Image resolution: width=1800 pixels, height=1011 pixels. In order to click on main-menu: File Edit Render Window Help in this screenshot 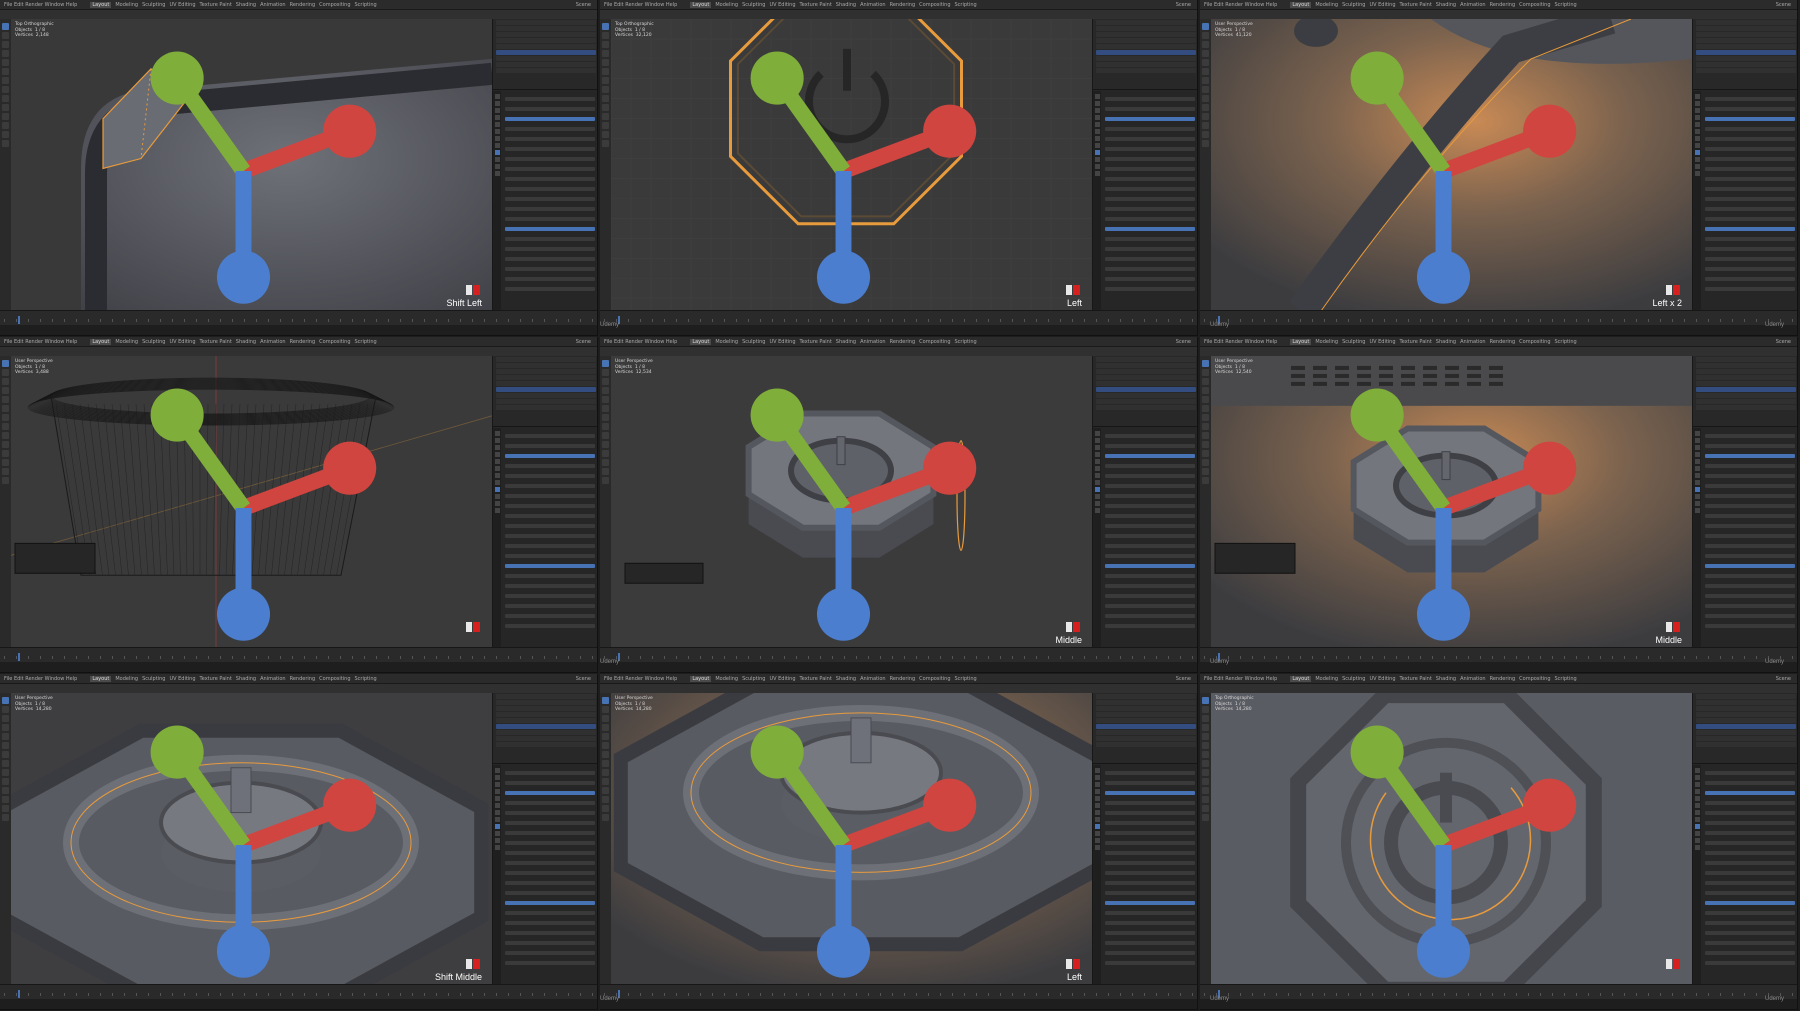, I will do `click(1240, 5)`.